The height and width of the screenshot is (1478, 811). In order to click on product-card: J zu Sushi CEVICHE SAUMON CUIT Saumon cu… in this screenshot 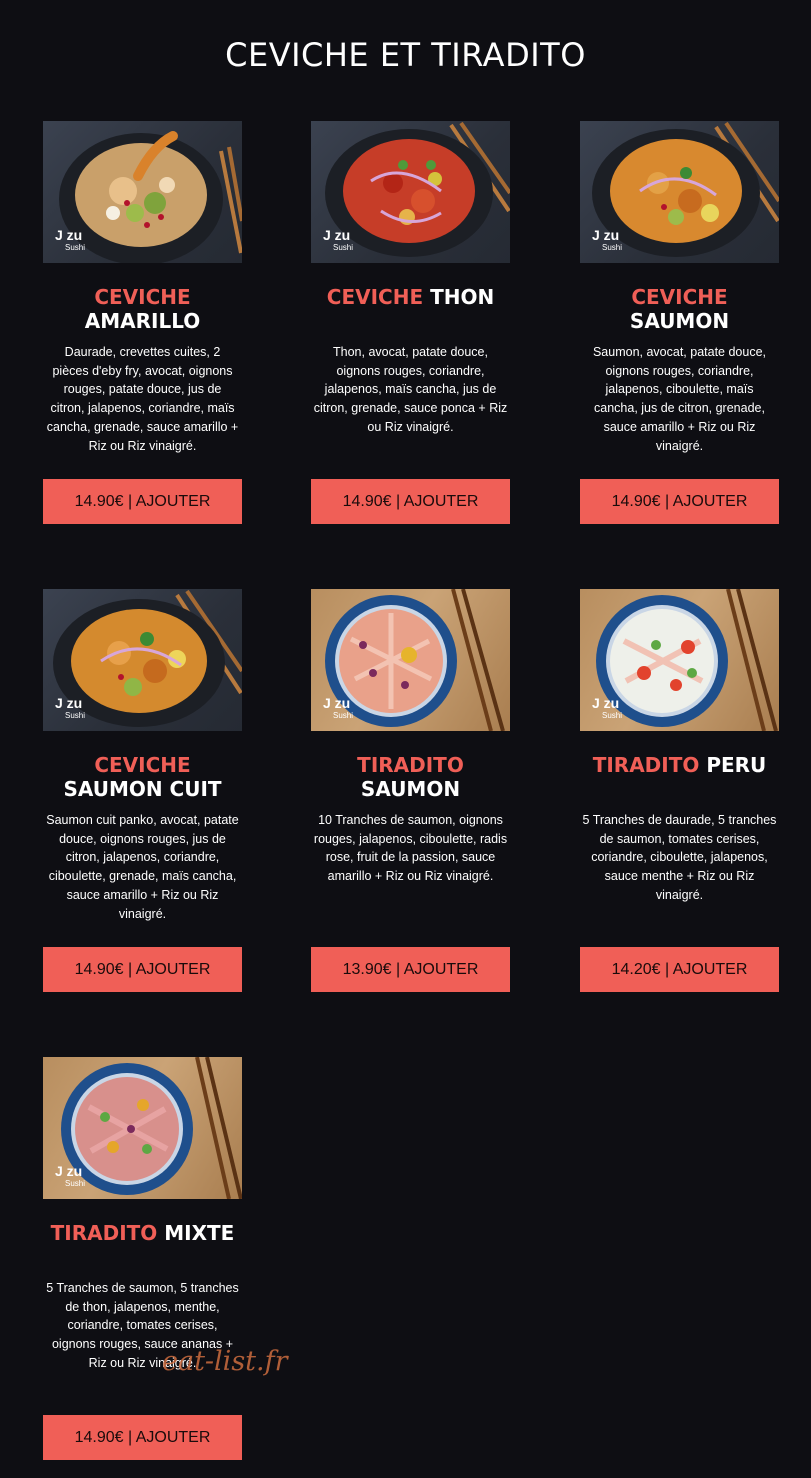, I will do `click(142, 790)`.